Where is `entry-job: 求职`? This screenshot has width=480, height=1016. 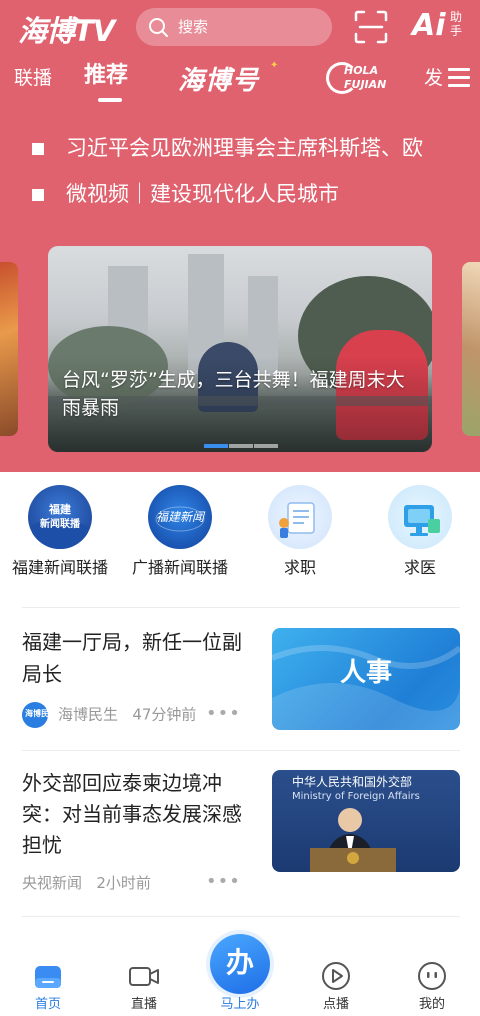
entry-job: 求职 is located at coordinates (300, 535).